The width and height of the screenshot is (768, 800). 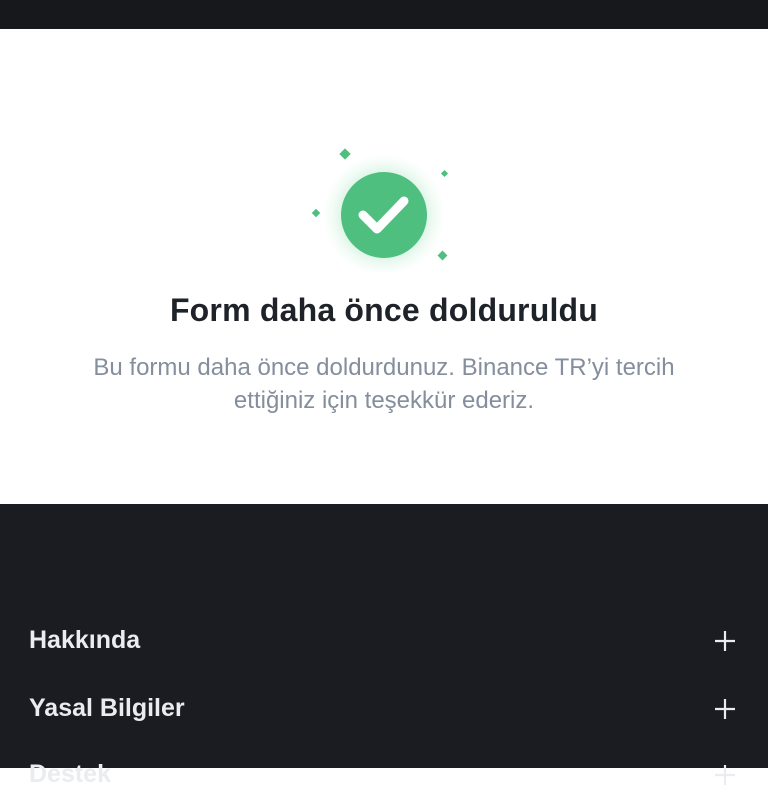 What do you see at coordinates (107, 708) in the screenshot?
I see `footer-item-label: Yasal Bilgiler` at bounding box center [107, 708].